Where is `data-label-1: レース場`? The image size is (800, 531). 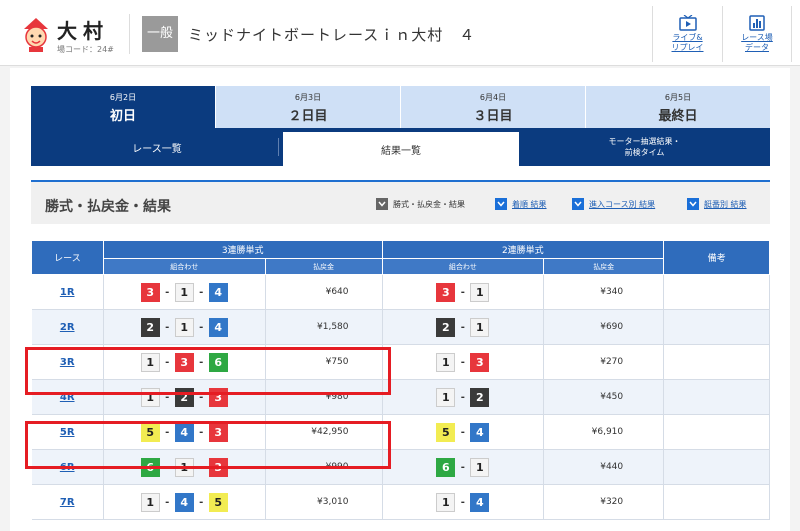 data-label-1: レース場 is located at coordinates (757, 37).